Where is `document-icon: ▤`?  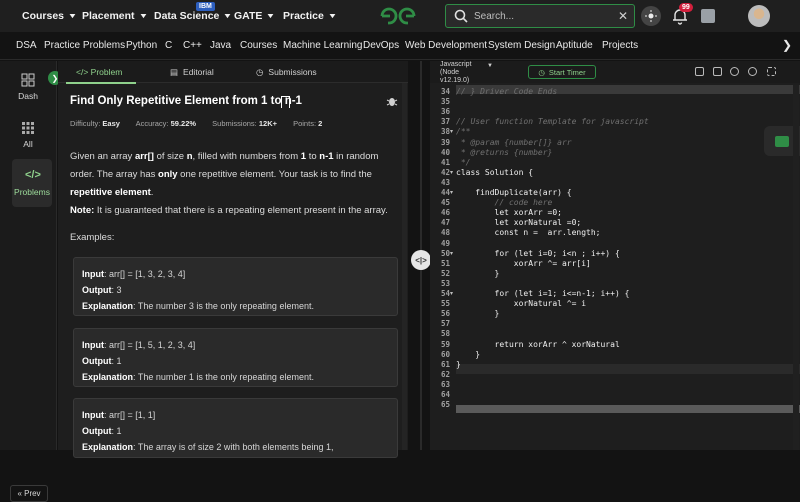 document-icon: ▤ is located at coordinates (174, 71).